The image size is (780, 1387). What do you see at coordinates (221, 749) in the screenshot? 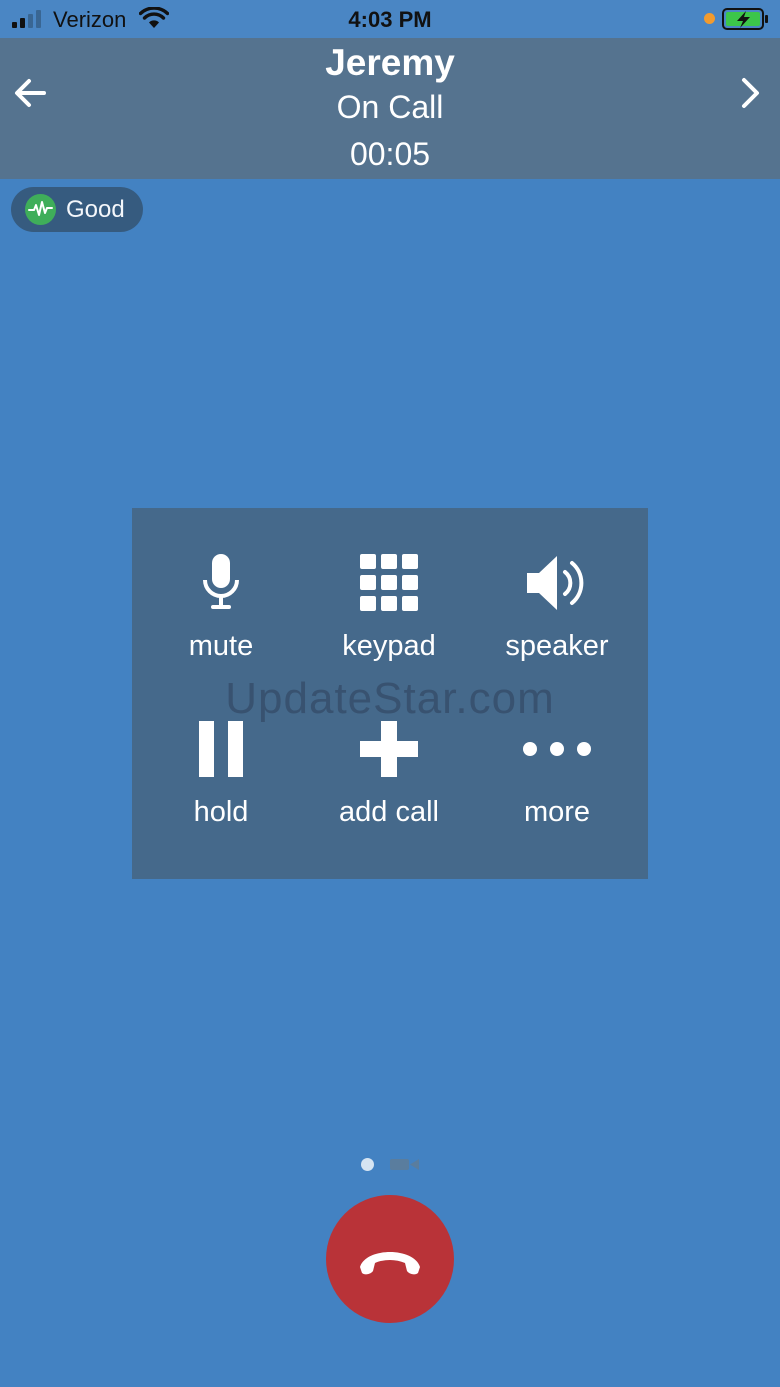
I see `pause-icon` at bounding box center [221, 749].